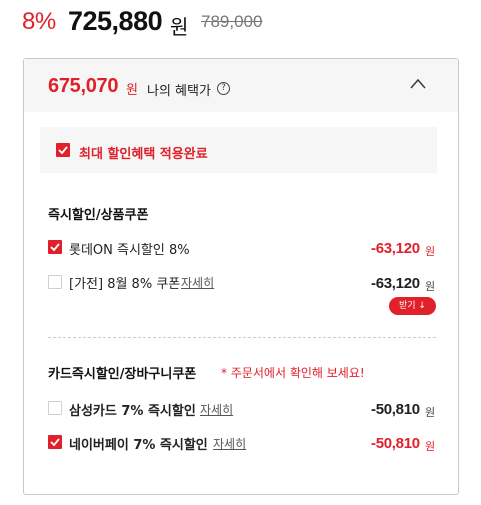 Image resolution: width=481 pixels, height=505 pixels. What do you see at coordinates (430, 251) in the screenshot?
I see `lotteon-discount-currency: 원` at bounding box center [430, 251].